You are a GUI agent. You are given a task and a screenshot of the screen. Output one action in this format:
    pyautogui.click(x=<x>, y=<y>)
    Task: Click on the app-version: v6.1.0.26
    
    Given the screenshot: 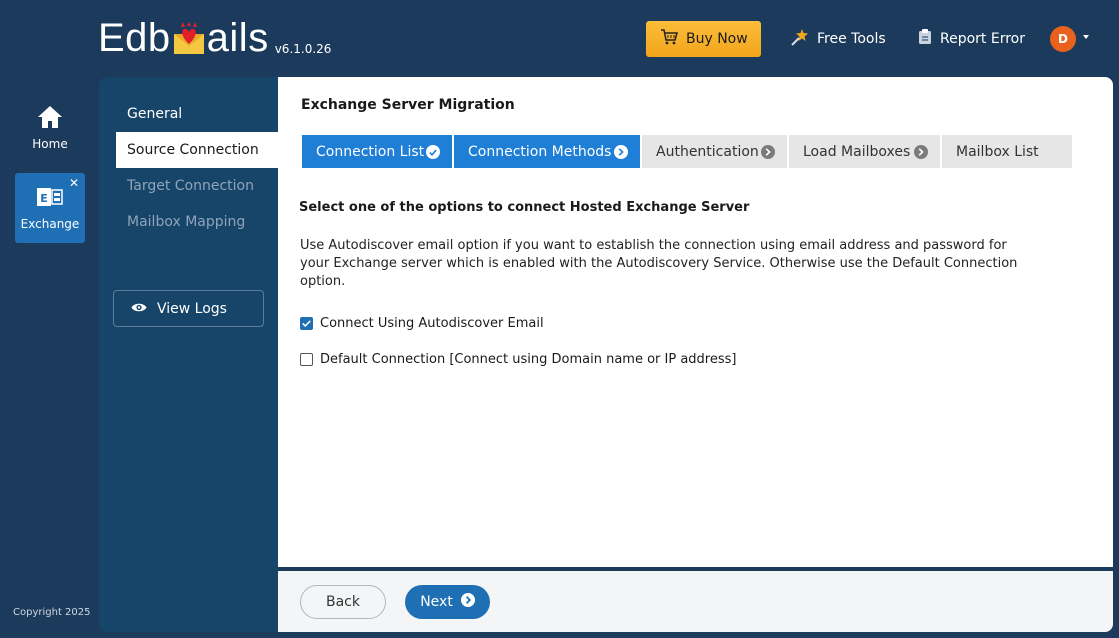 What is the action you would take?
    pyautogui.click(x=303, y=49)
    